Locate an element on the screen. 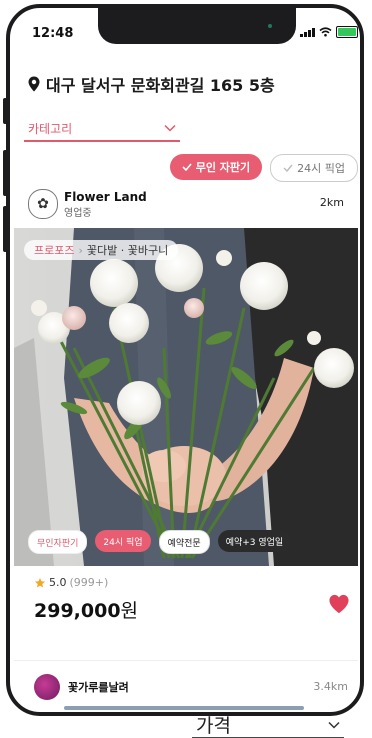 The width and height of the screenshot is (372, 738). rating-value: 5.0 is located at coordinates (58, 582).